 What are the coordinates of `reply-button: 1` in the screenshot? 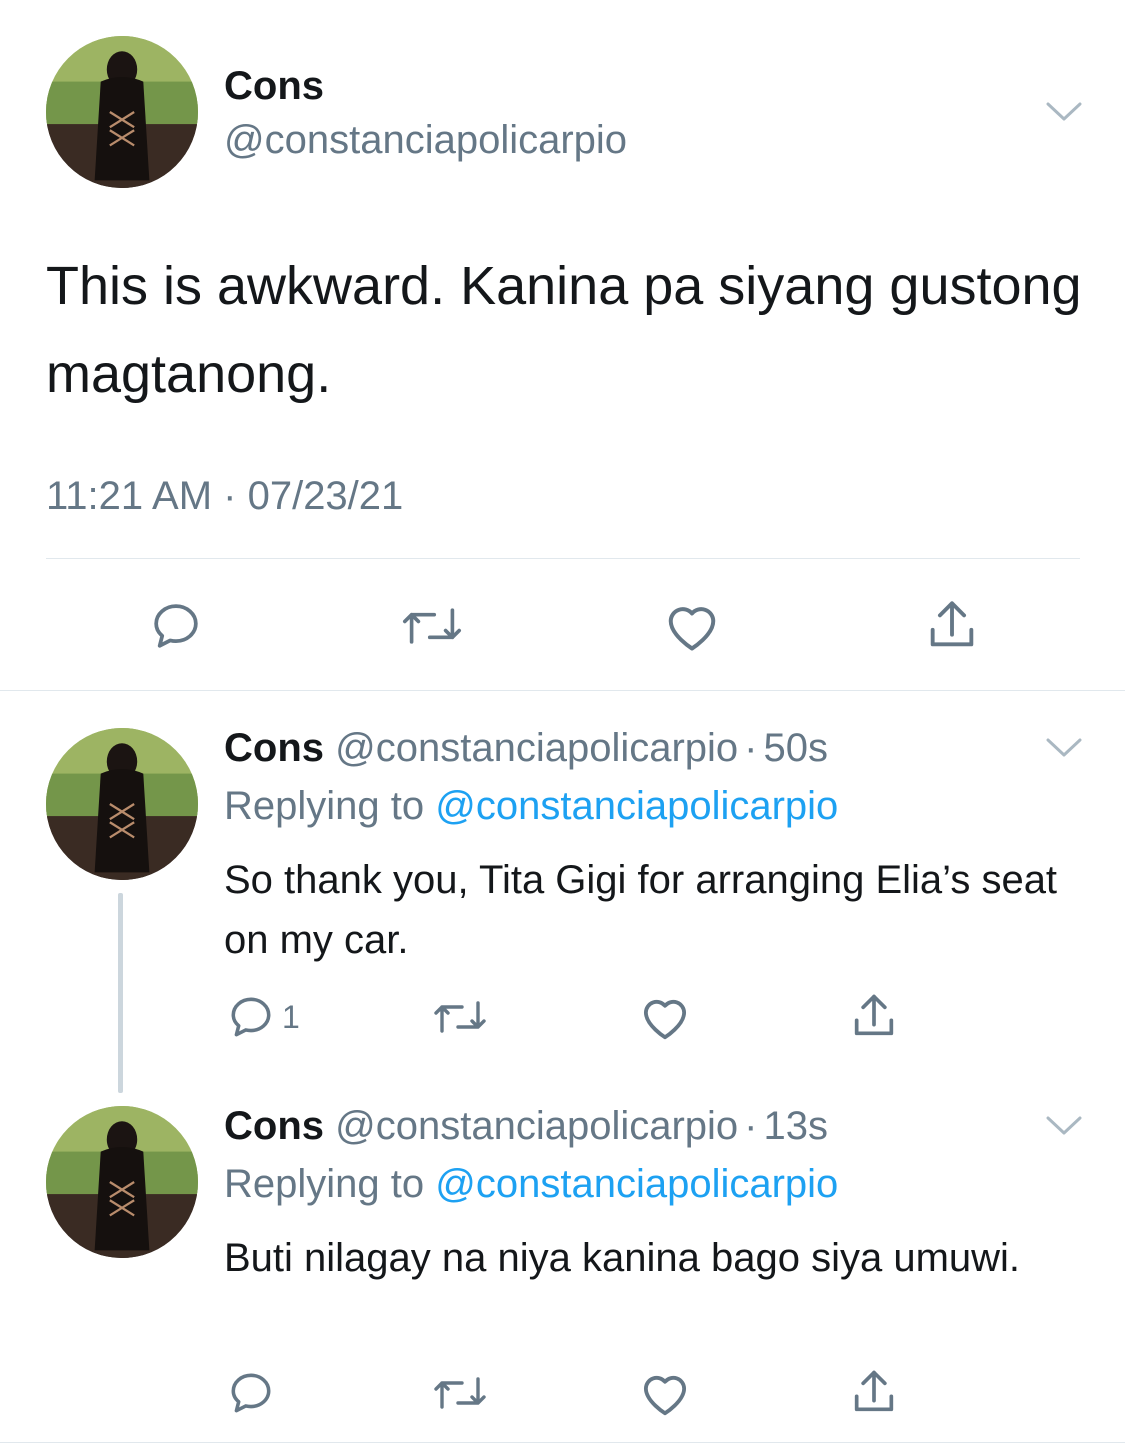 It's located at (263, 1017).